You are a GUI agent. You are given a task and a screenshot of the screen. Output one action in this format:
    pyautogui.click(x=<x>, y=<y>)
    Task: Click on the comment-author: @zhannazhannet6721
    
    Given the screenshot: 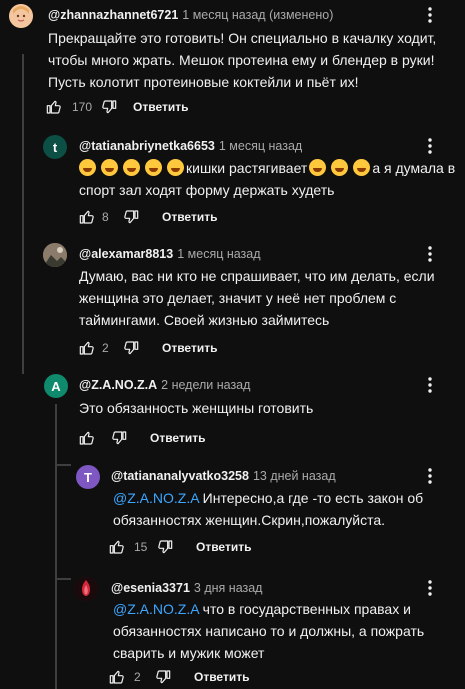 What is the action you would take?
    pyautogui.click(x=113, y=15)
    